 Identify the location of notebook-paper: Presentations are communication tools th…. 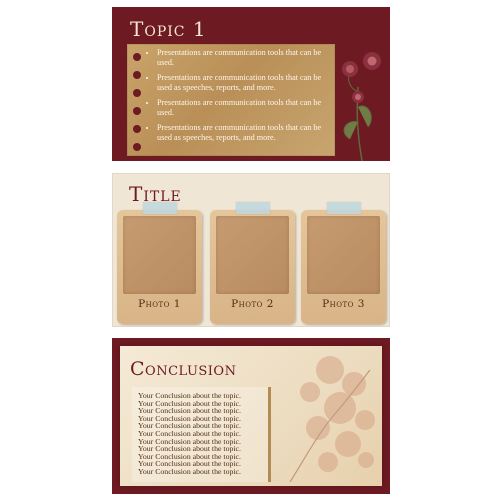
(231, 100).